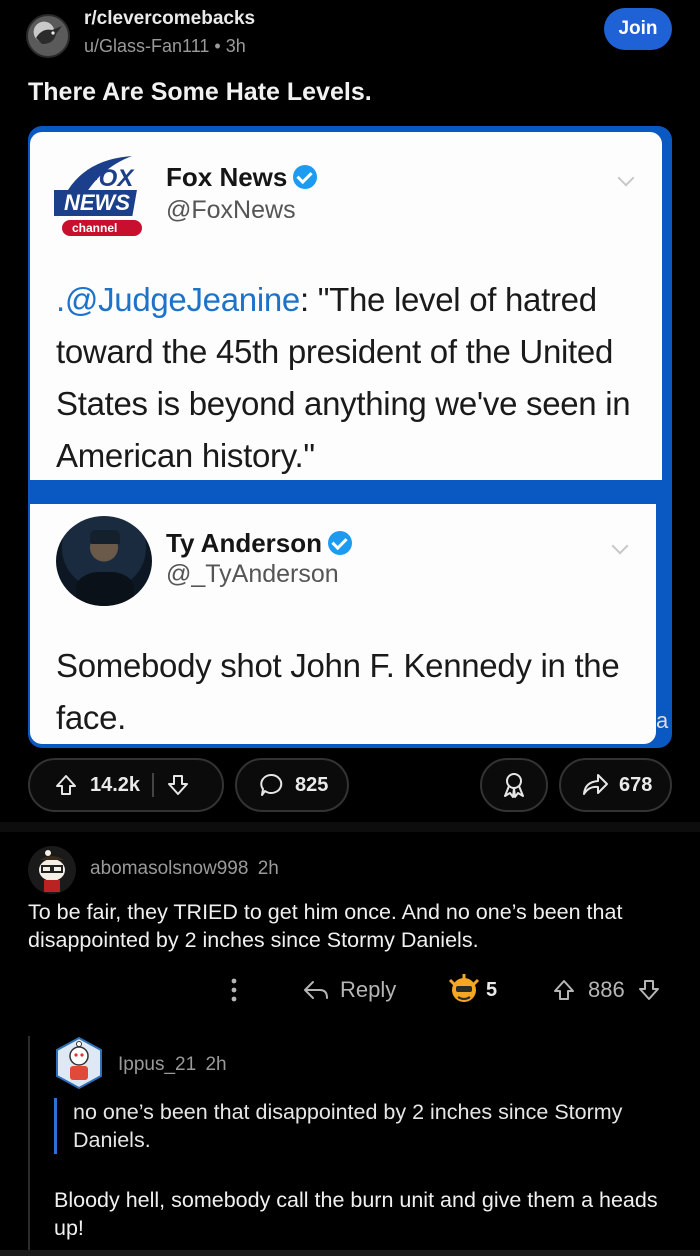  I want to click on comment-award: 5, so click(471, 990).